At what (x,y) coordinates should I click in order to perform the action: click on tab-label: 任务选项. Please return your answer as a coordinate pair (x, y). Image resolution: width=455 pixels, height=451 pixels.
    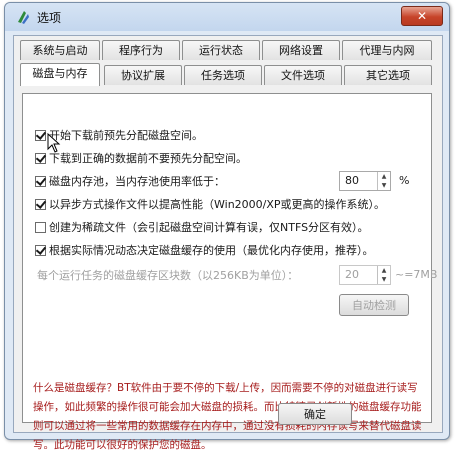
    Looking at the image, I should click on (223, 75).